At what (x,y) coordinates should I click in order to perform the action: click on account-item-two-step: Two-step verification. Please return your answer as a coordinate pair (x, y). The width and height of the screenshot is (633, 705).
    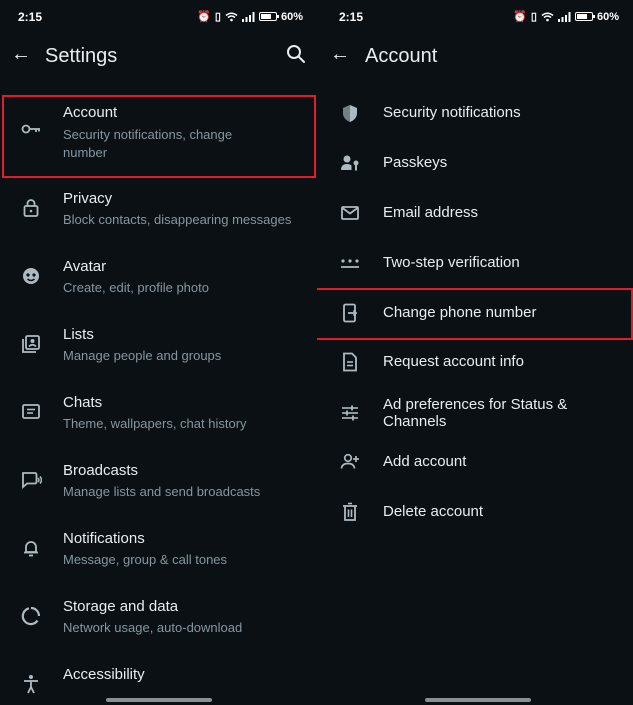
    Looking at the image, I should click on (475, 263).